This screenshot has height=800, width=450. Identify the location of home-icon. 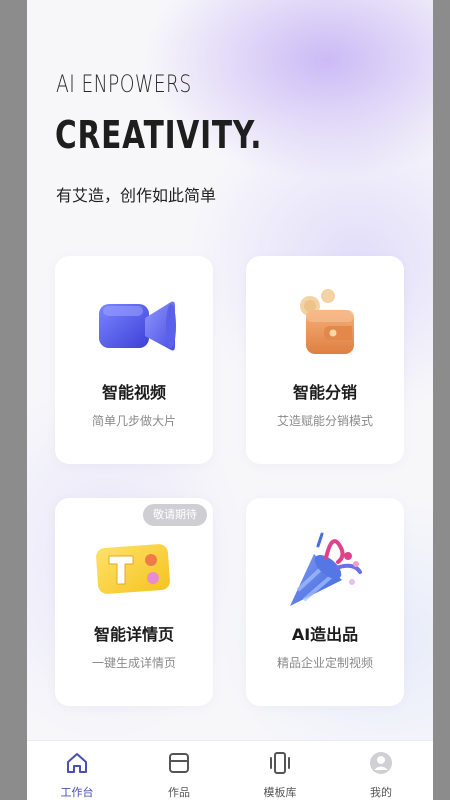
(77, 763).